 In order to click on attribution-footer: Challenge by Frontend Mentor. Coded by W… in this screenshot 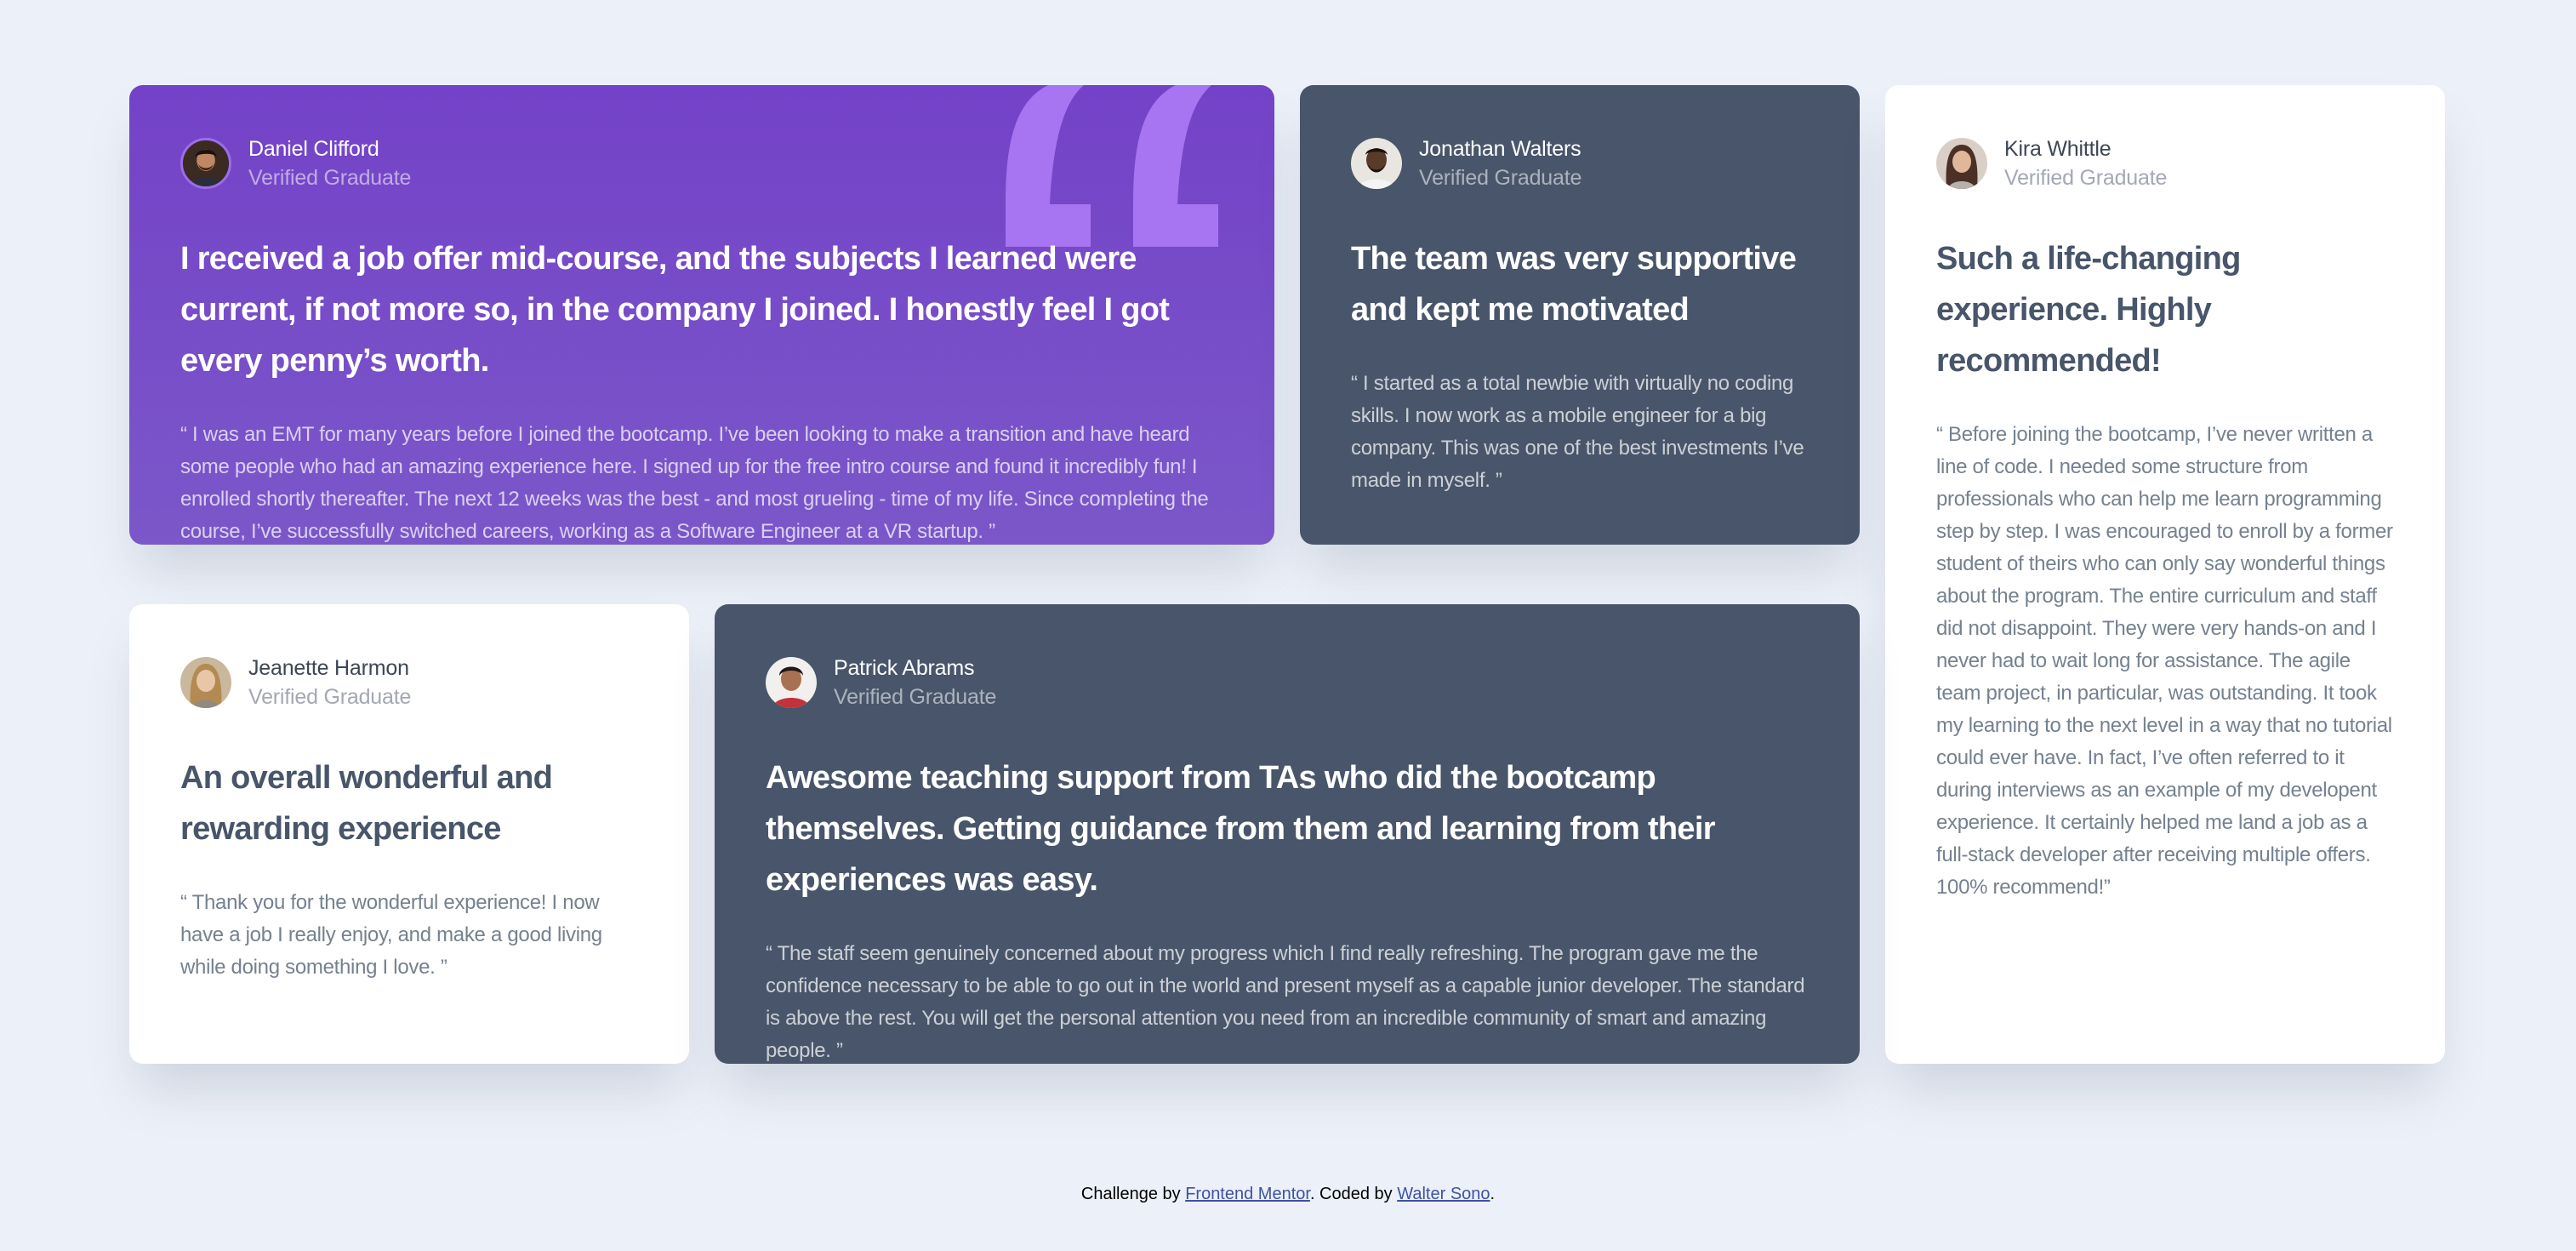, I will do `click(1288, 1194)`.